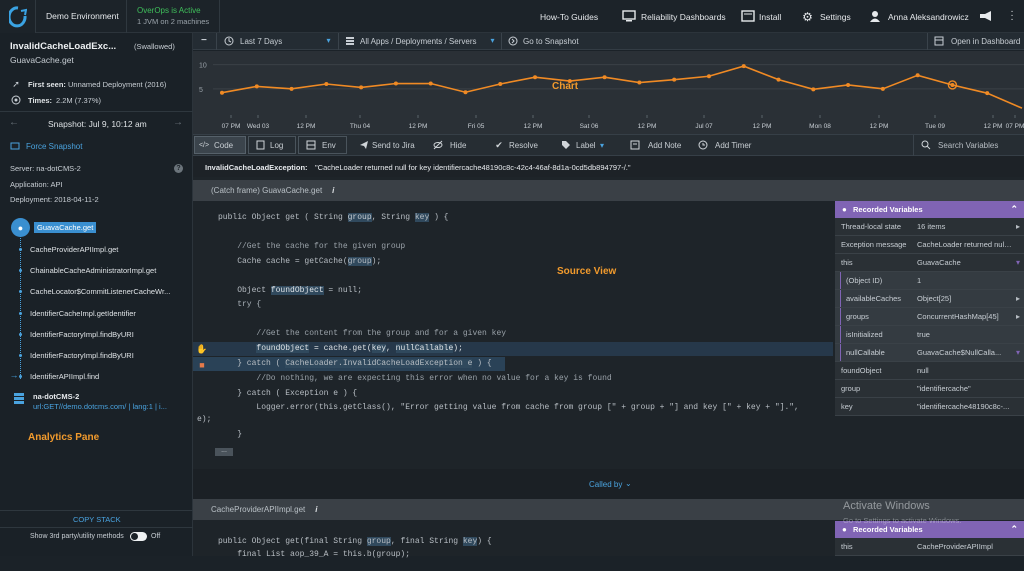 Image resolution: width=1024 pixels, height=571 pixels. What do you see at coordinates (959, 145) in the screenshot?
I see `search-variables-input: Search Variables` at bounding box center [959, 145].